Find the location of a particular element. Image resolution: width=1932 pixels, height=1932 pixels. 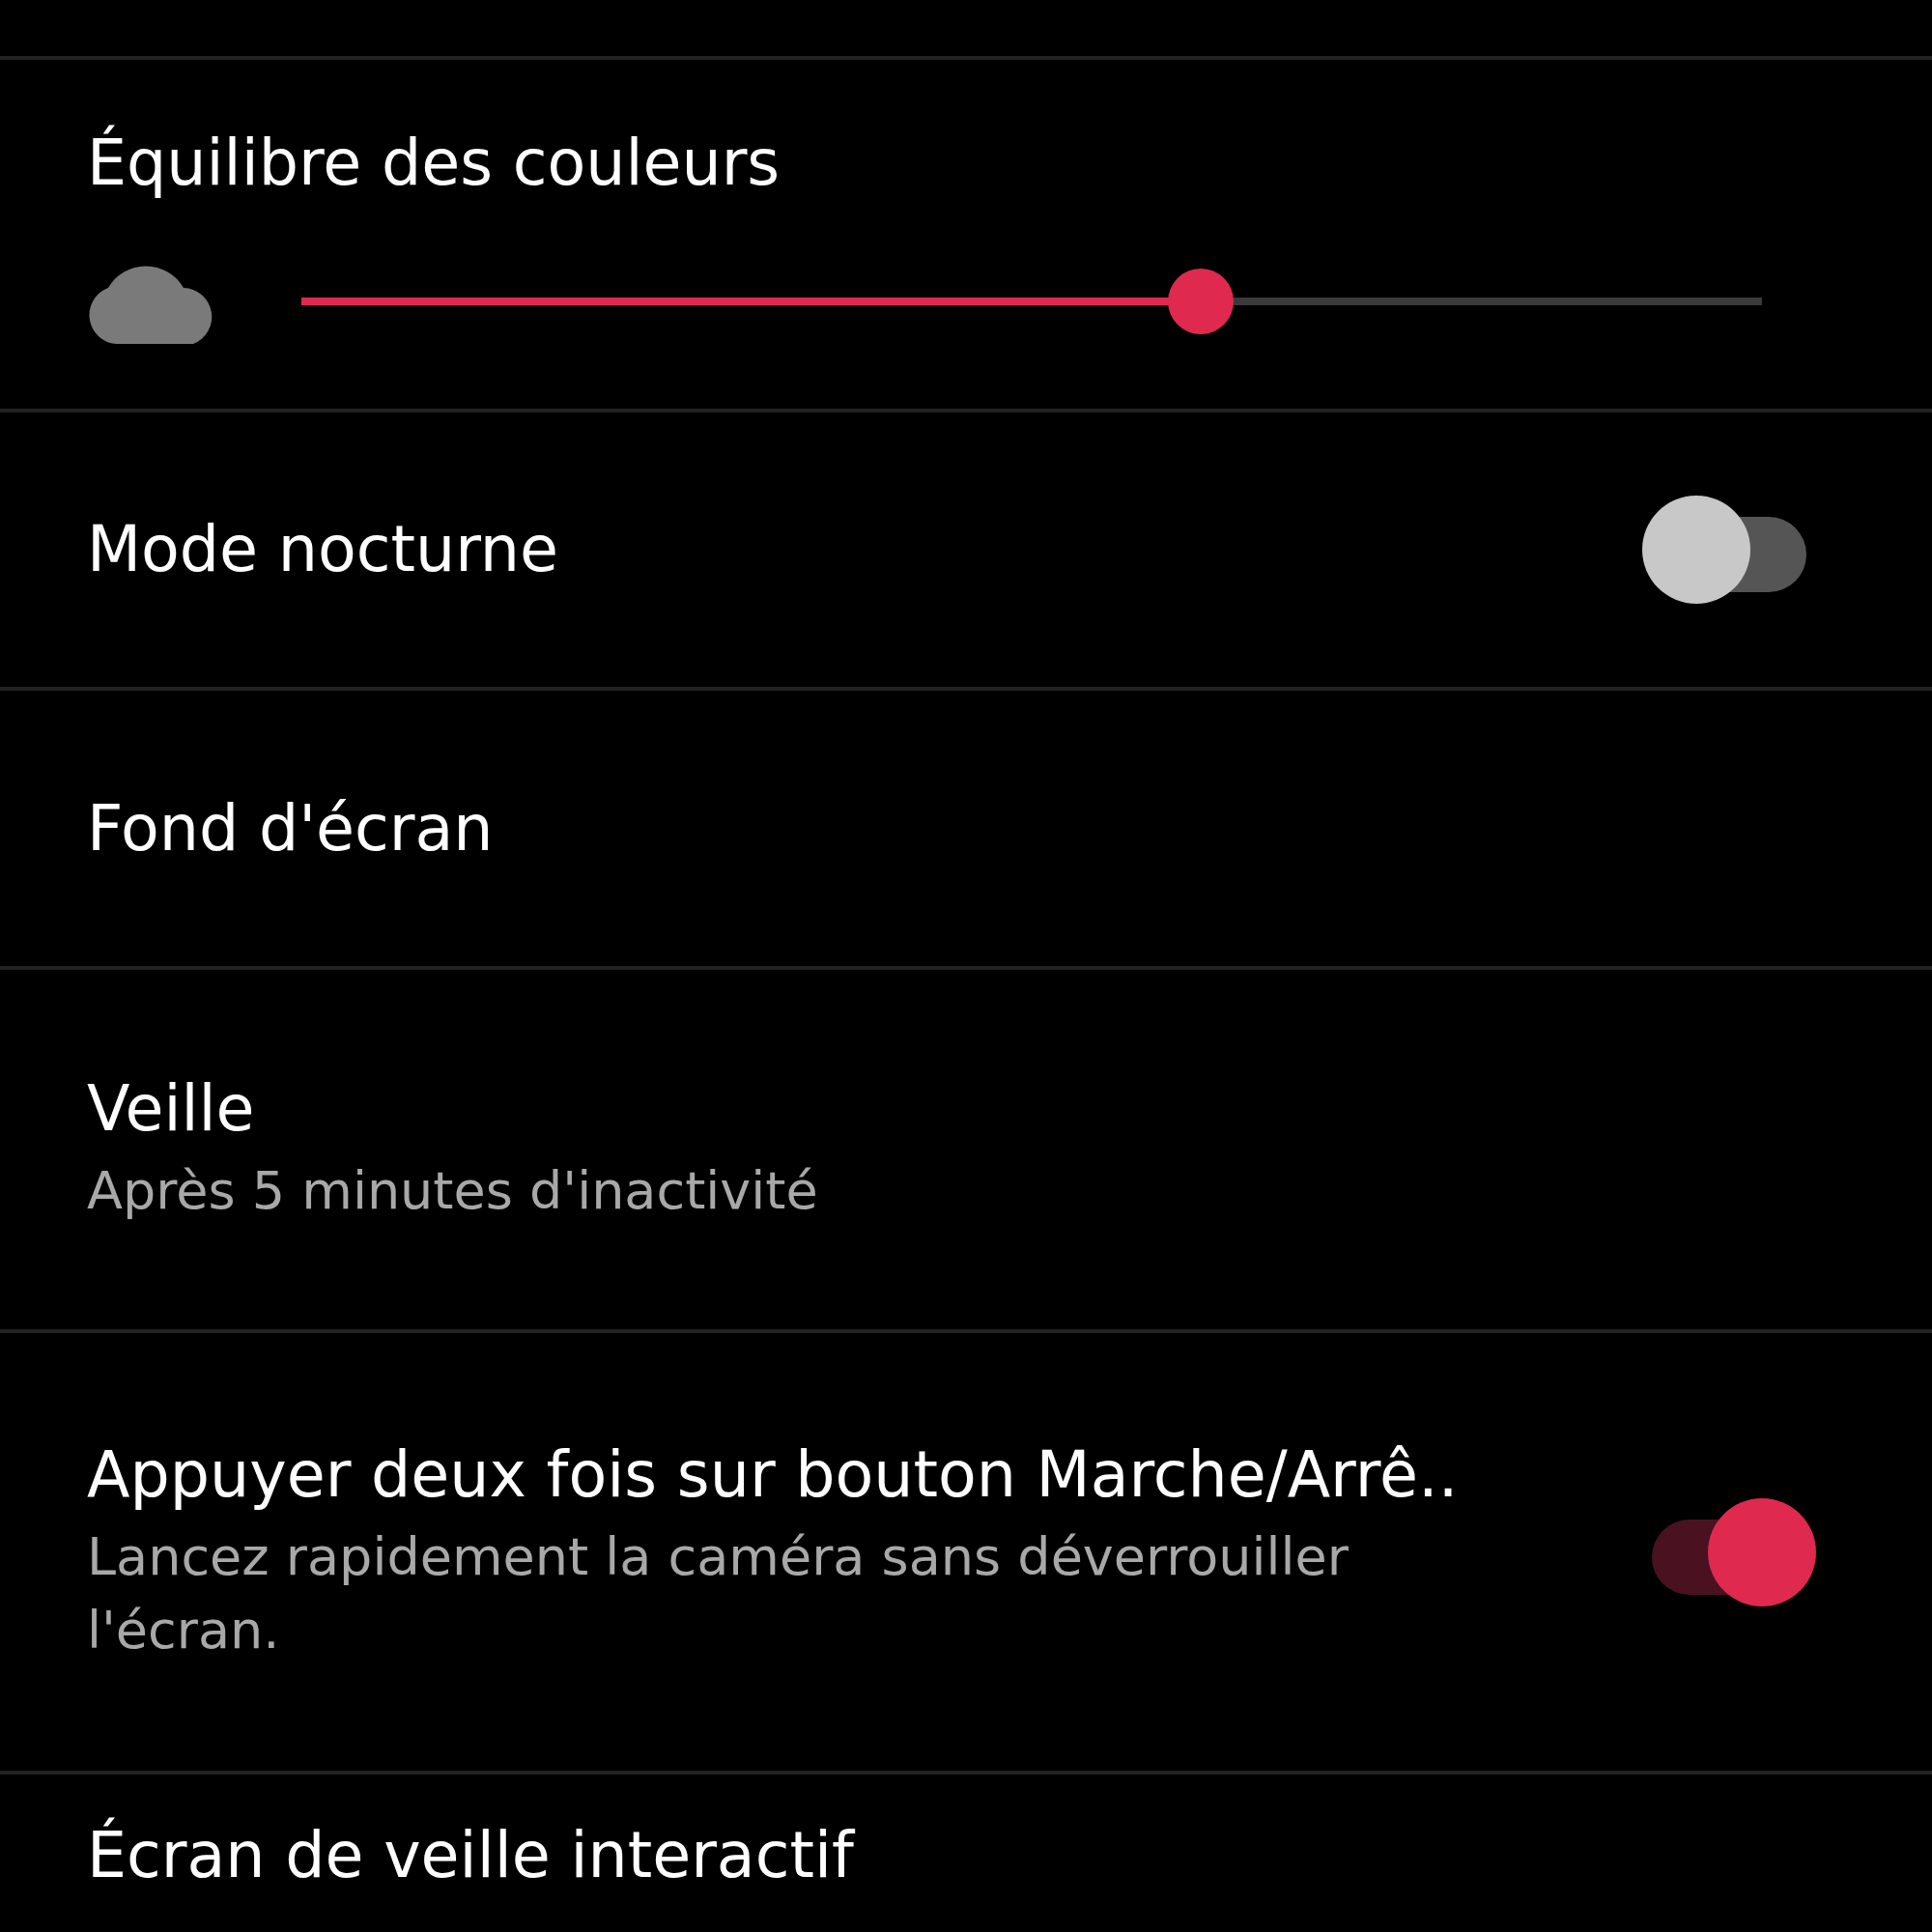

setting-title: Équilibre des couleurs is located at coordinates (434, 163).